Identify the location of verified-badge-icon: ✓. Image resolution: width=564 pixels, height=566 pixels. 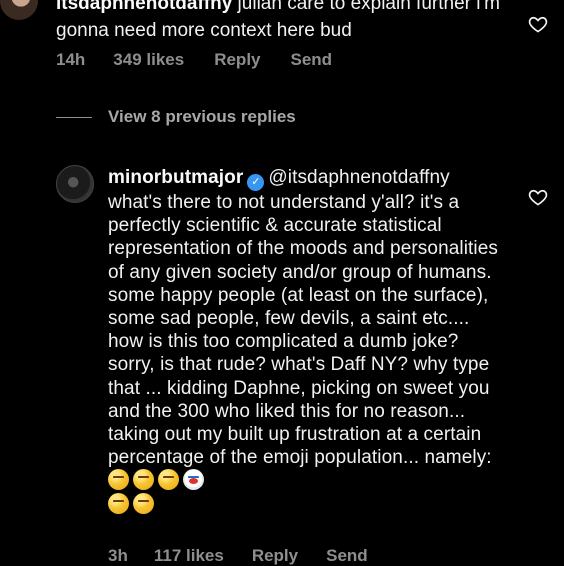
(256, 182).